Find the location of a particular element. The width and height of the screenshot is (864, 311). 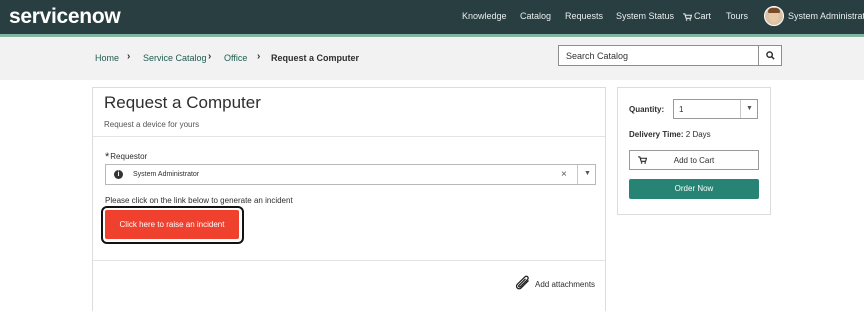

search-icon is located at coordinates (770, 55).